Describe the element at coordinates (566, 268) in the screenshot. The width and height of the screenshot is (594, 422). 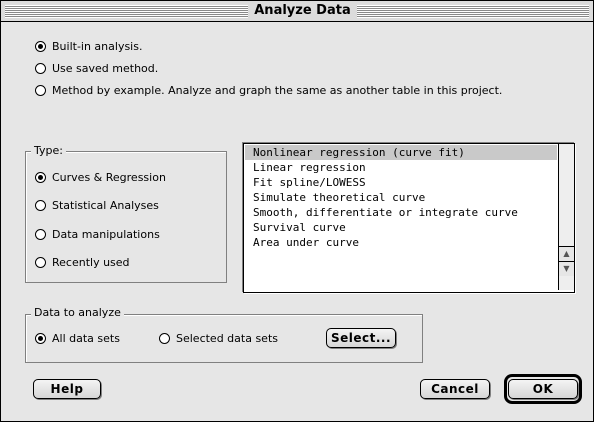
I see `scroll-down-arrow-icon: ▼` at that location.